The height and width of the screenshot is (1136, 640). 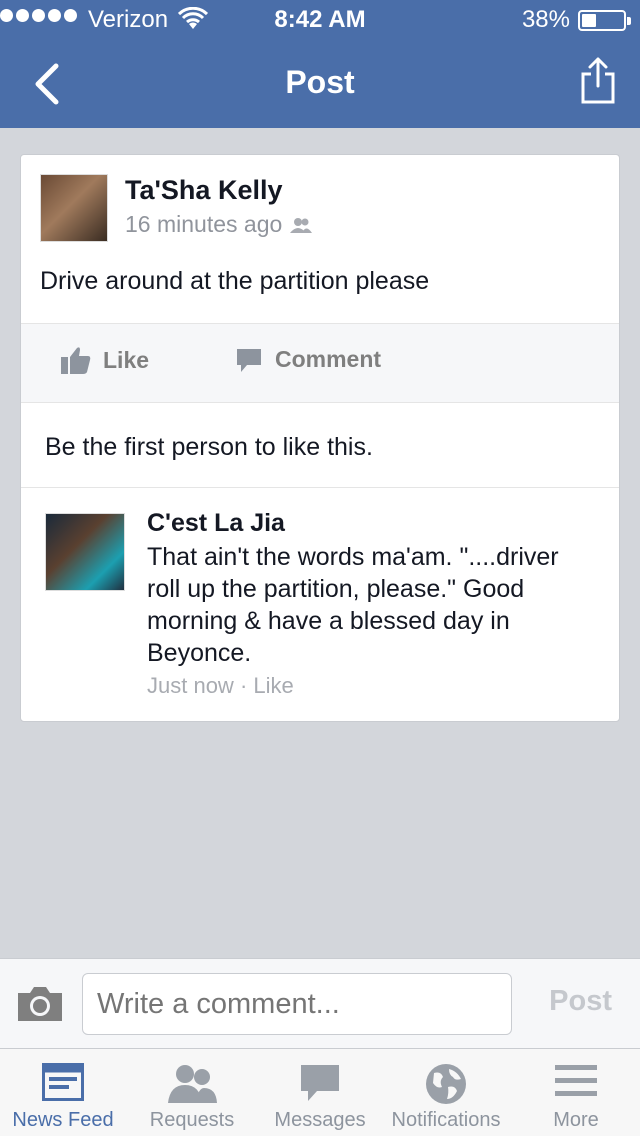 What do you see at coordinates (320, 487) in the screenshot?
I see `divider` at bounding box center [320, 487].